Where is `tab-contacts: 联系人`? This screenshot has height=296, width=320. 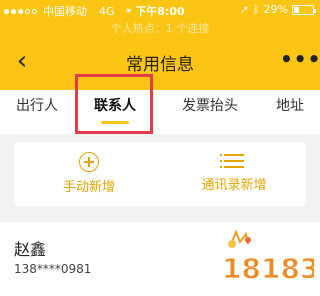 tab-contacts: 联系人 is located at coordinates (115, 112).